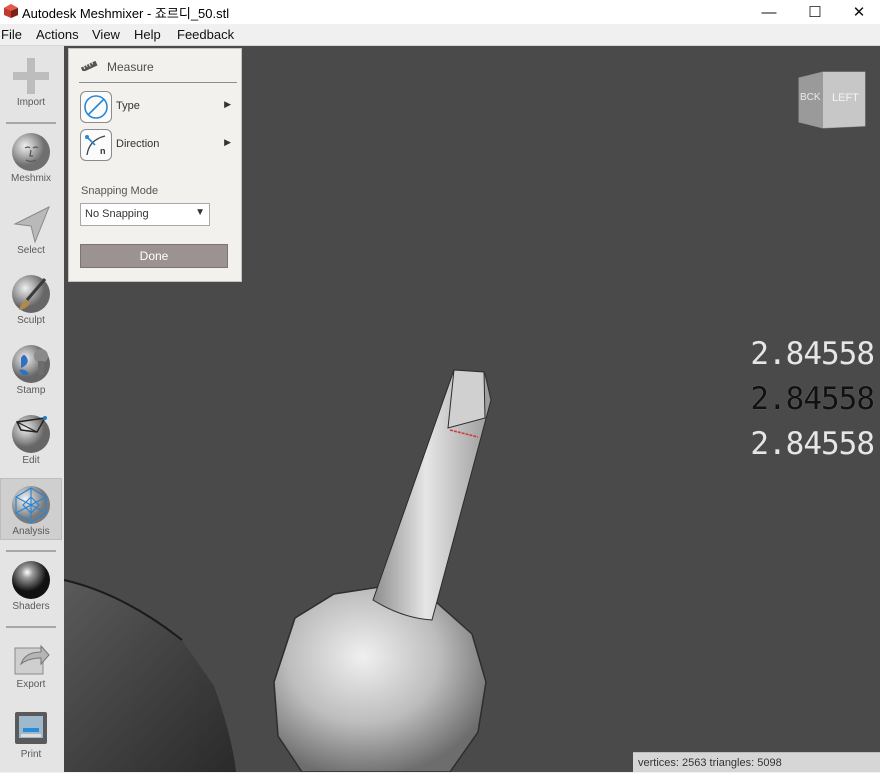 Image resolution: width=880 pixels, height=773 pixels. What do you see at coordinates (812, 444) in the screenshot?
I see `measurement-value-3: 2.84558` at bounding box center [812, 444].